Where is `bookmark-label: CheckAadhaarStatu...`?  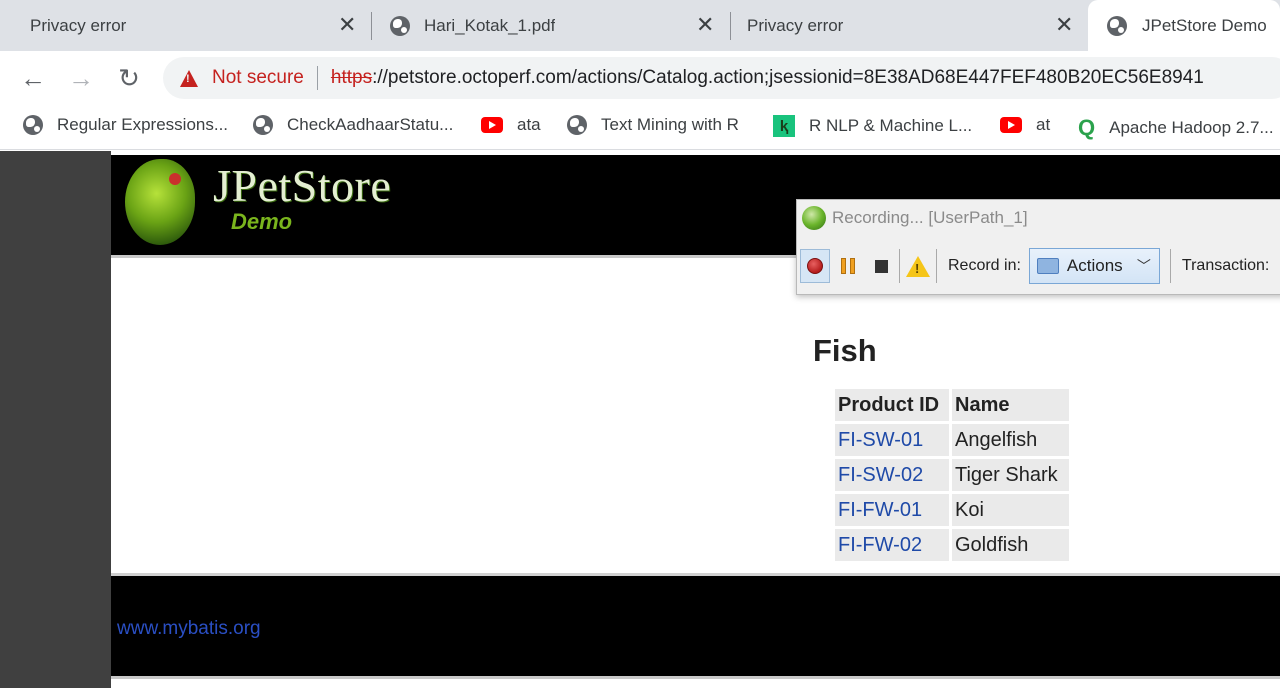 bookmark-label: CheckAadhaarStatu... is located at coordinates (370, 124).